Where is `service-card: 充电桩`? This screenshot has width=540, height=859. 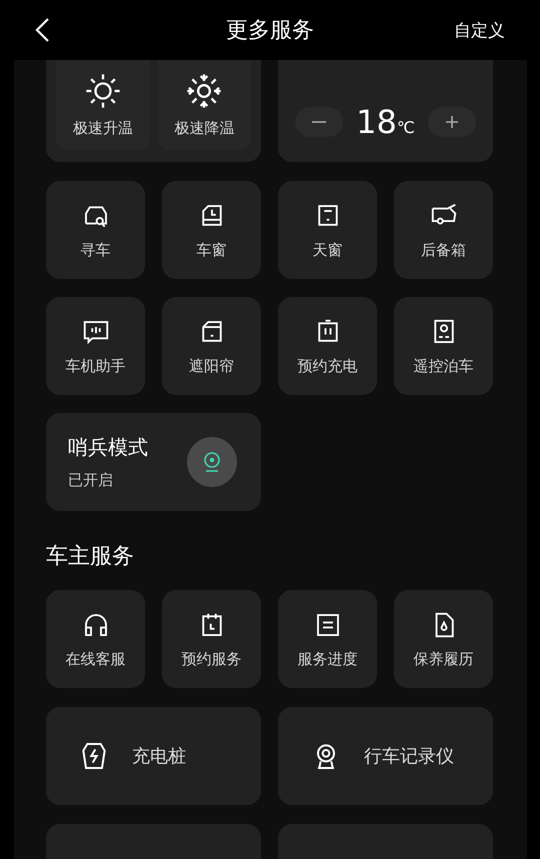 service-card: 充电桩 is located at coordinates (153, 756).